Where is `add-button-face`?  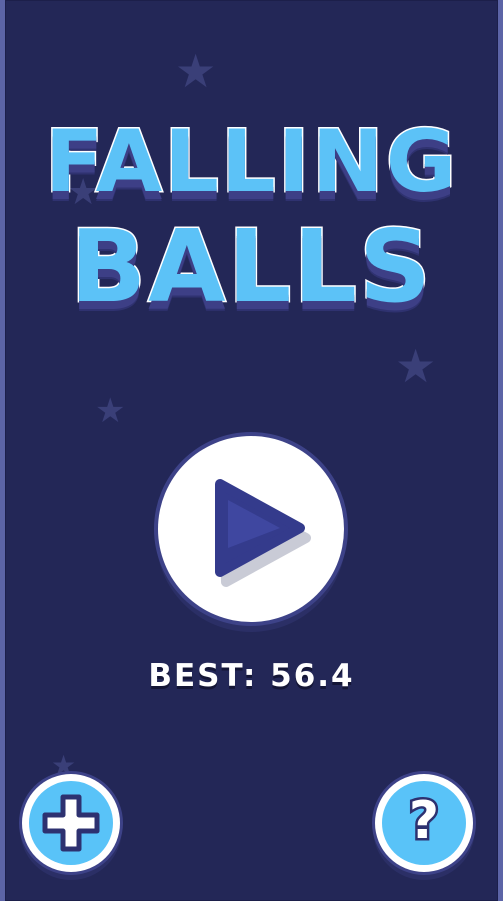
add-button-face is located at coordinates (71, 823).